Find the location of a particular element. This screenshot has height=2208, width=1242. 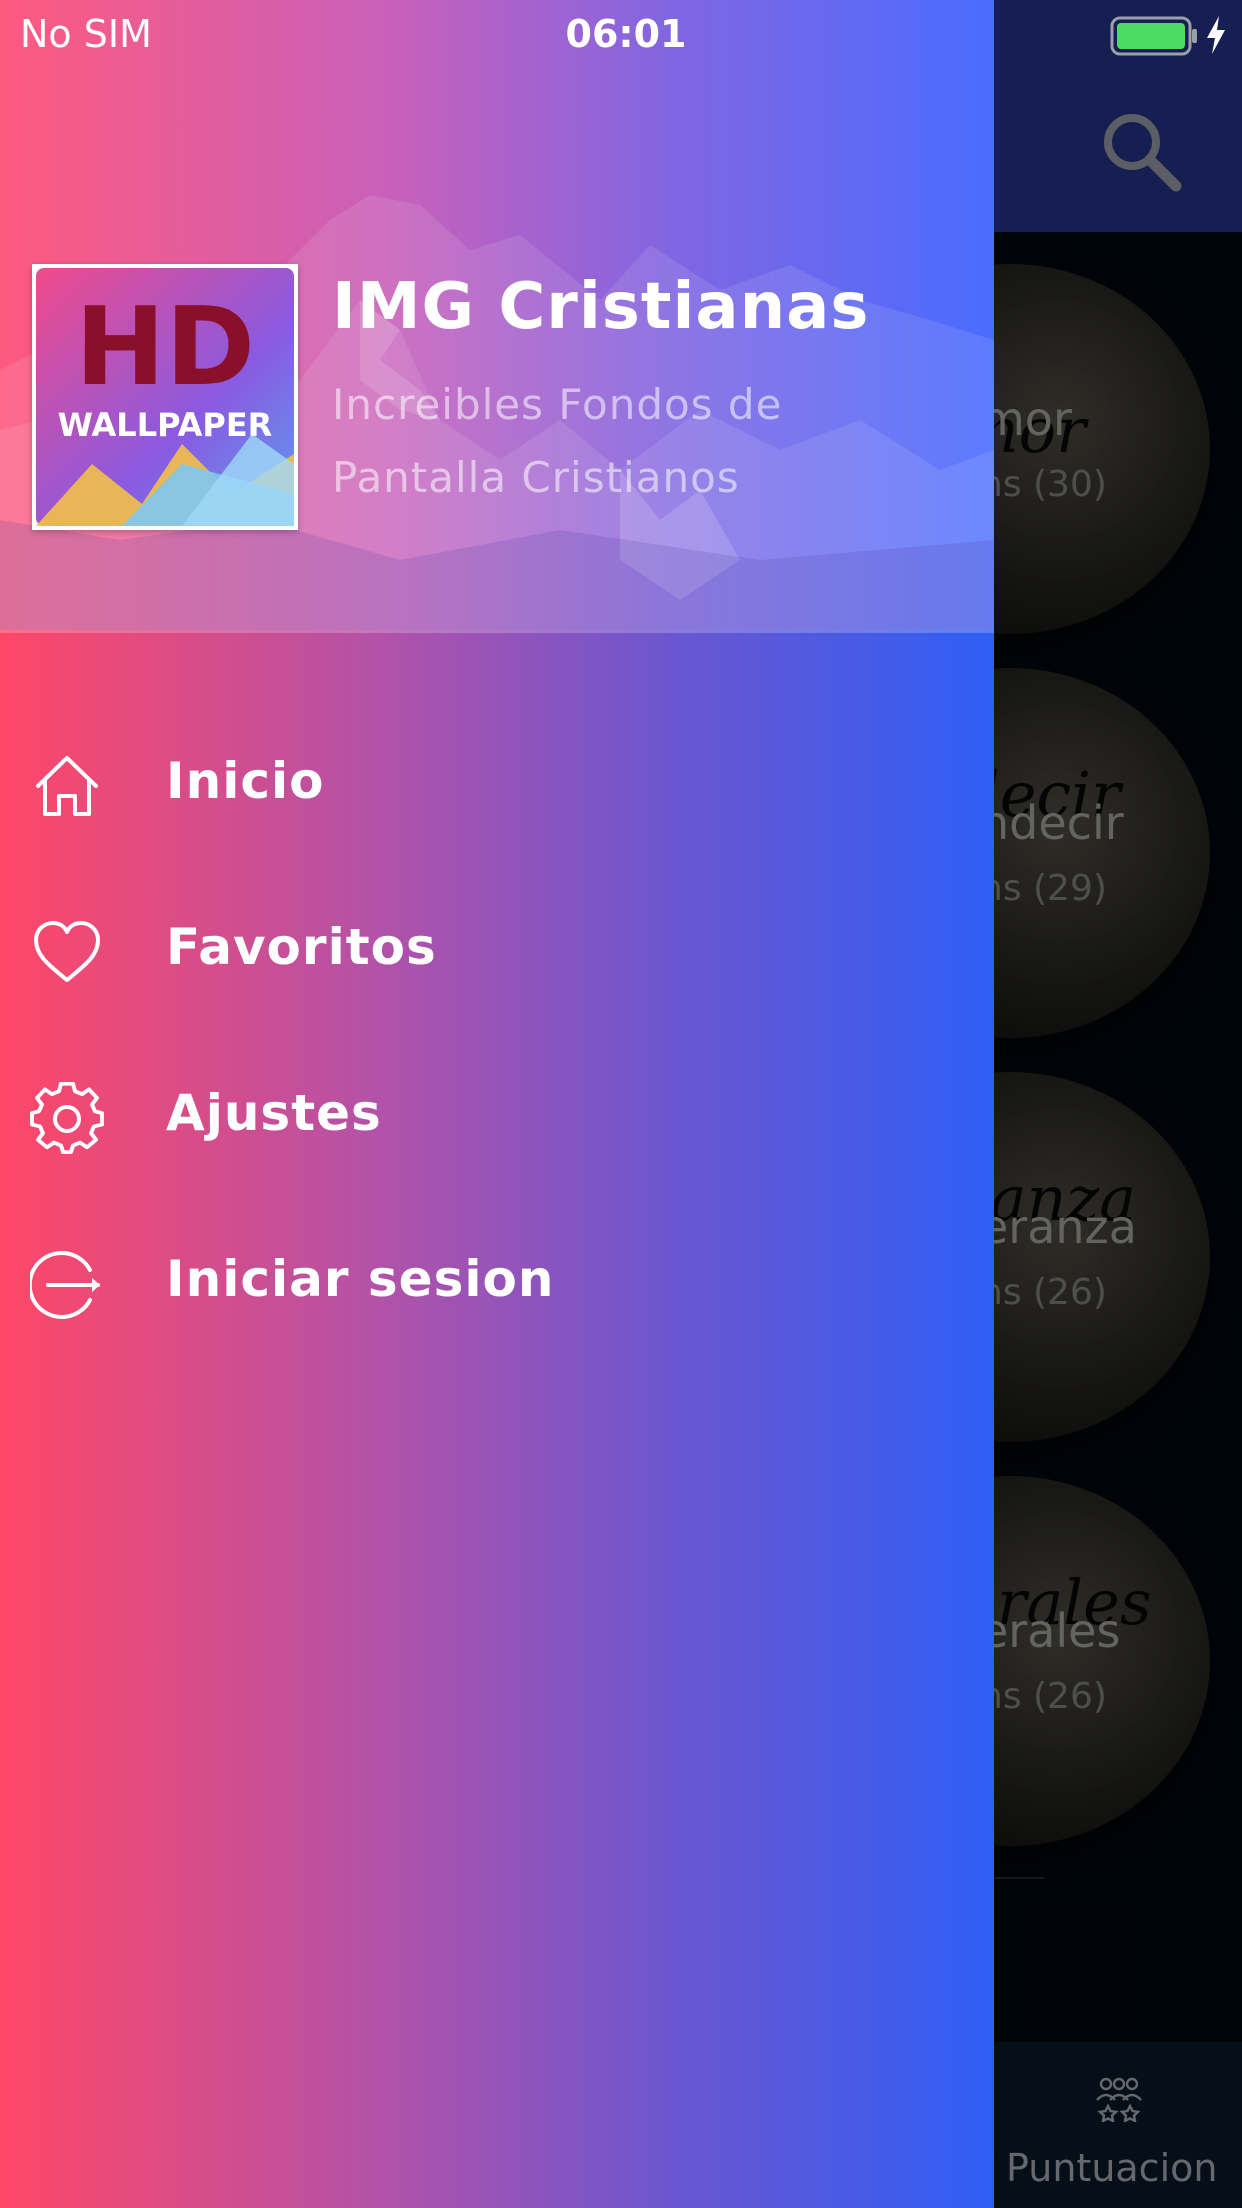

status-time: 06:01 is located at coordinates (626, 34).